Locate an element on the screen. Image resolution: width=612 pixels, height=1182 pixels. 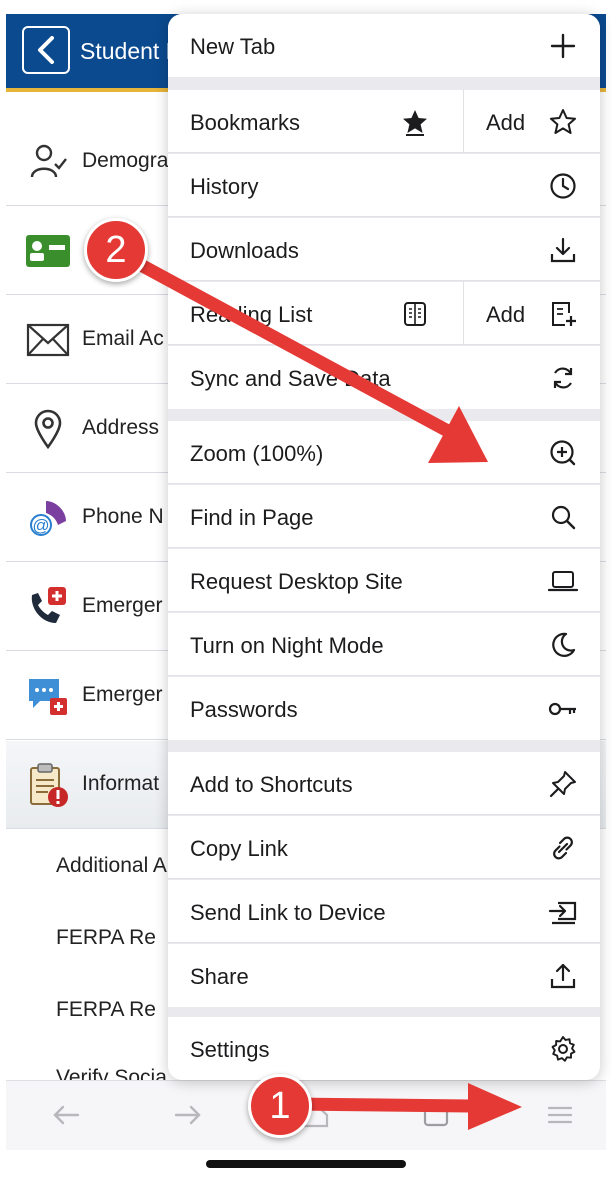
menu-item-downloads: Downloads is located at coordinates (384, 249).